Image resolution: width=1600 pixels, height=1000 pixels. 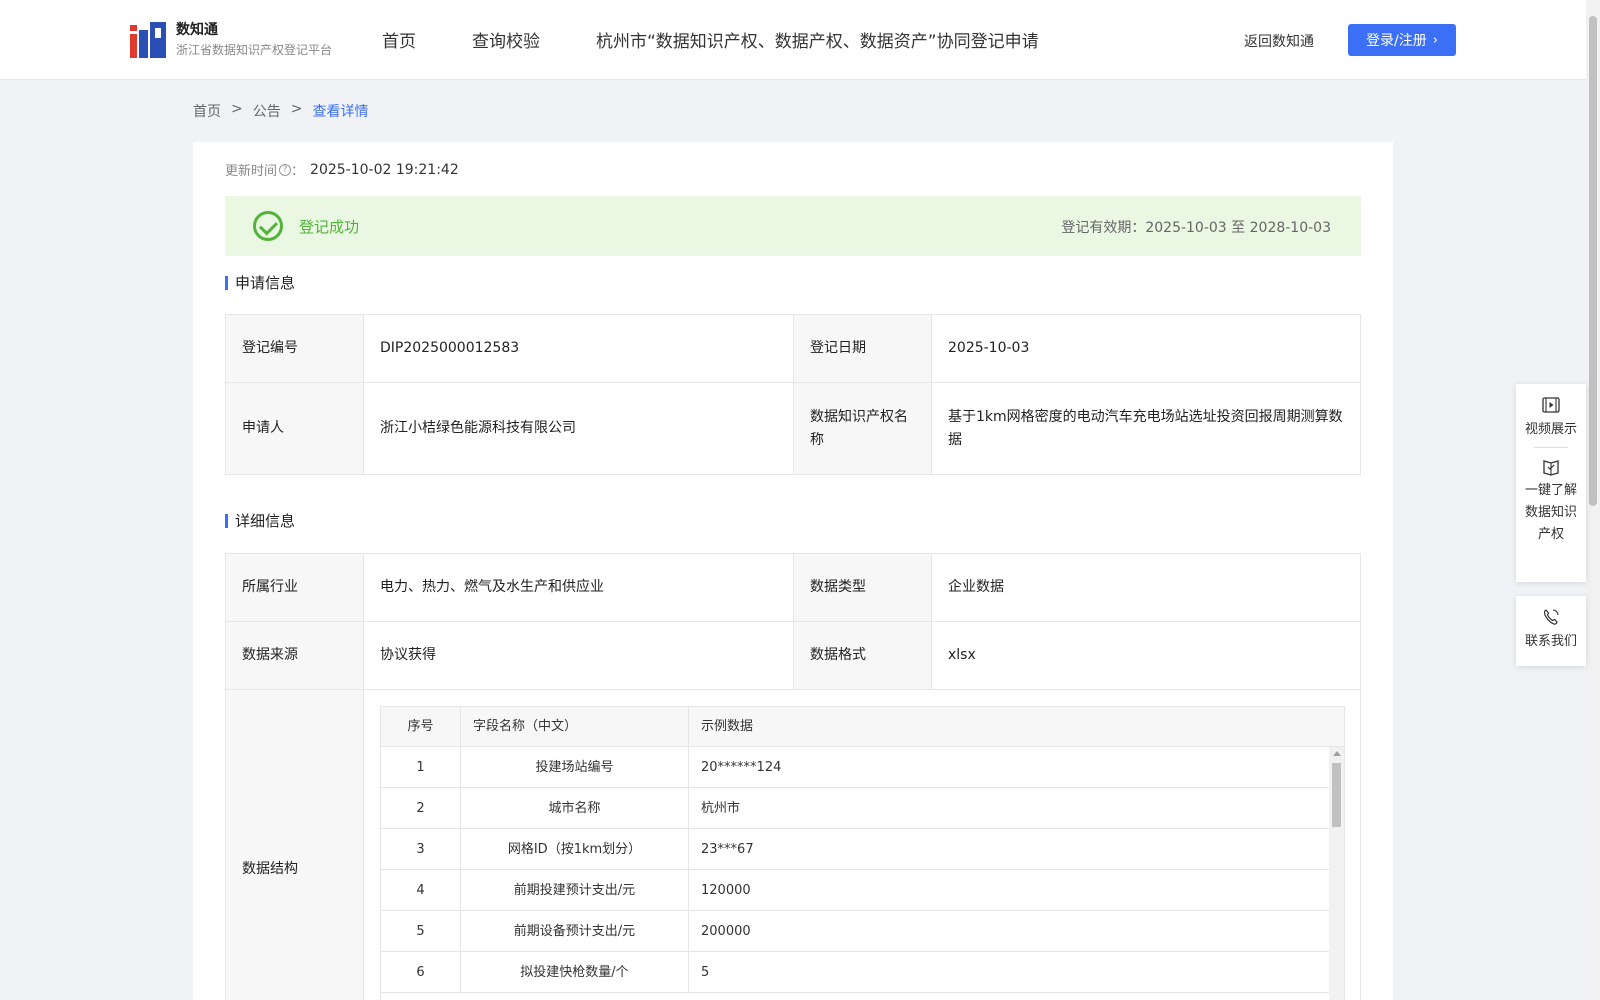 What do you see at coordinates (793, 226) in the screenshot?
I see `status-banner: 登记成功 登记有效期：2025-10-03 至 2028-10-03` at bounding box center [793, 226].